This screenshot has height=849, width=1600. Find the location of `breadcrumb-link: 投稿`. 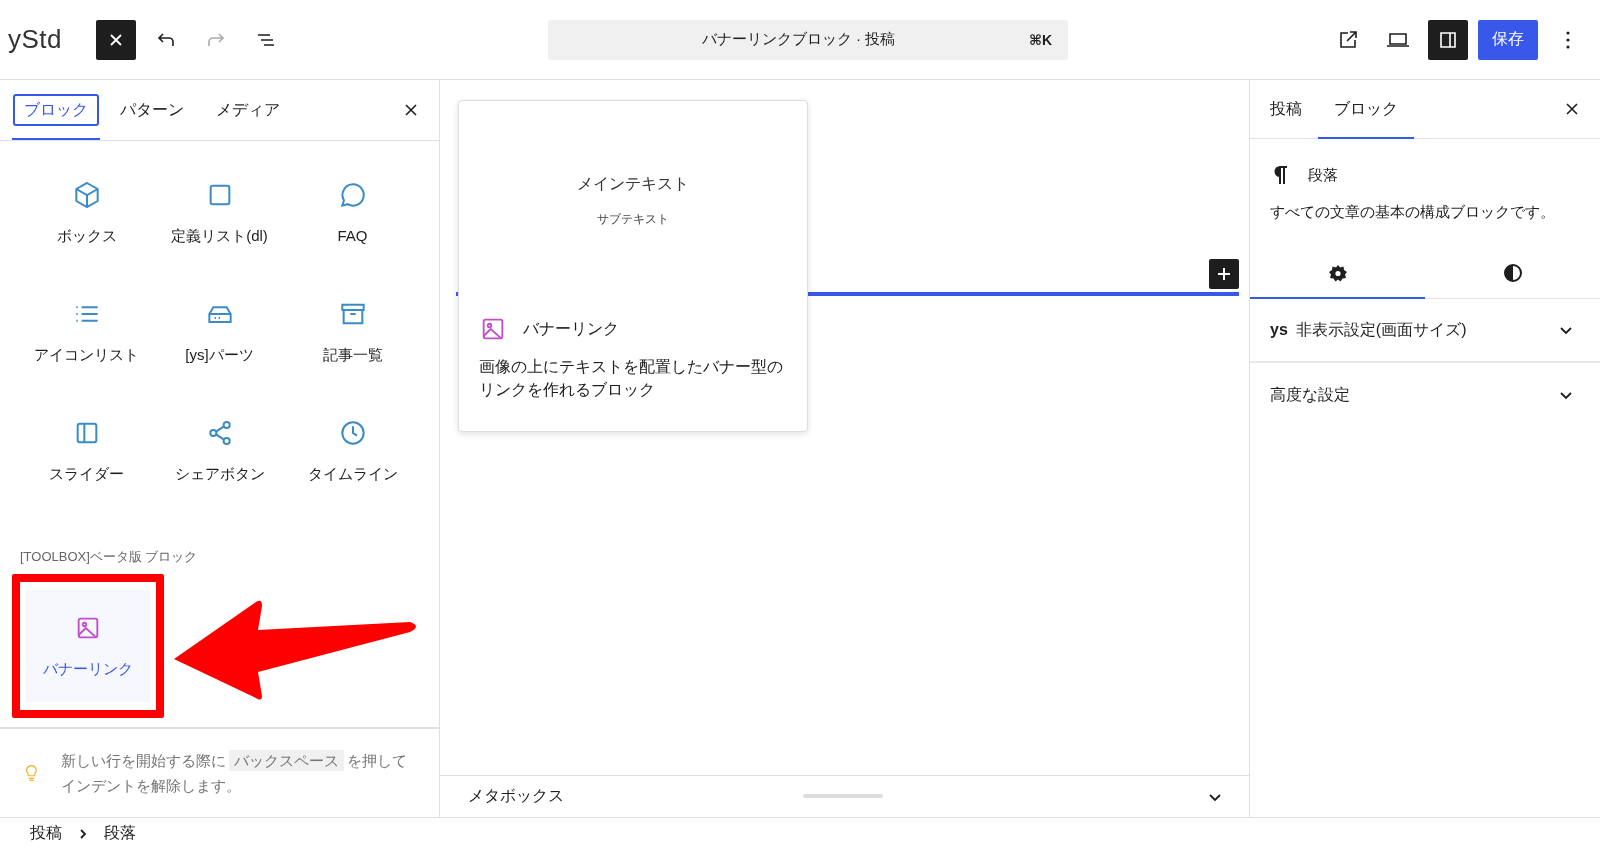

breadcrumb-link: 投稿 is located at coordinates (46, 833).